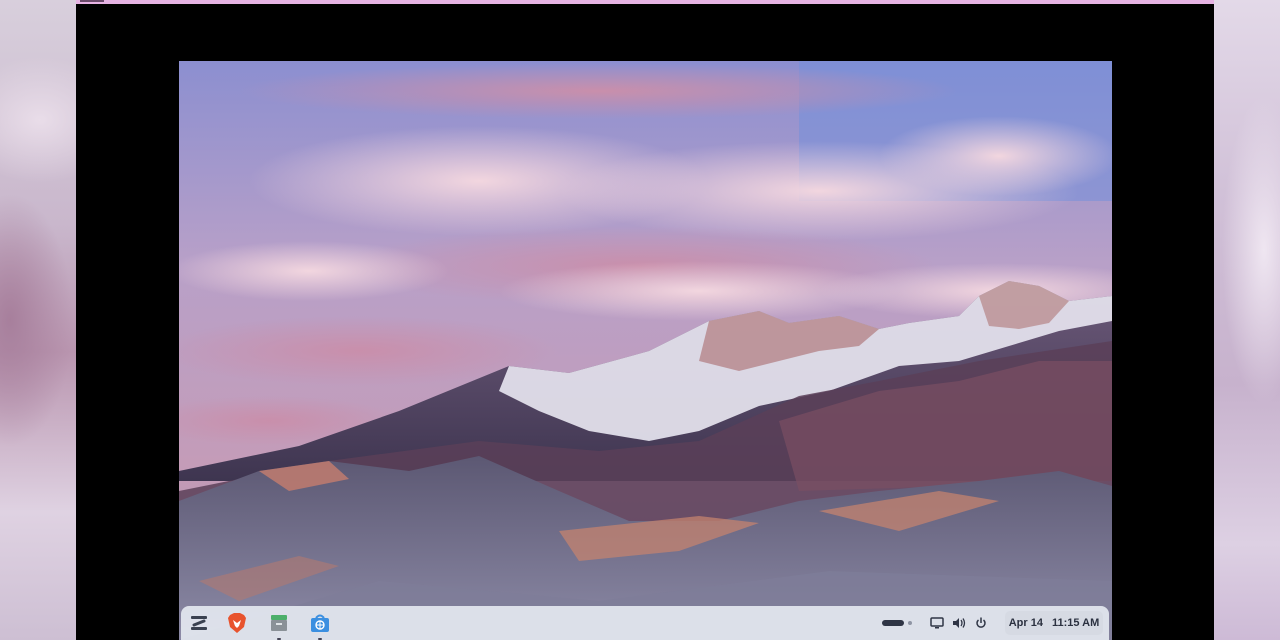 The height and width of the screenshot is (640, 1280). What do you see at coordinates (92, 1) in the screenshot?
I see `window-control` at bounding box center [92, 1].